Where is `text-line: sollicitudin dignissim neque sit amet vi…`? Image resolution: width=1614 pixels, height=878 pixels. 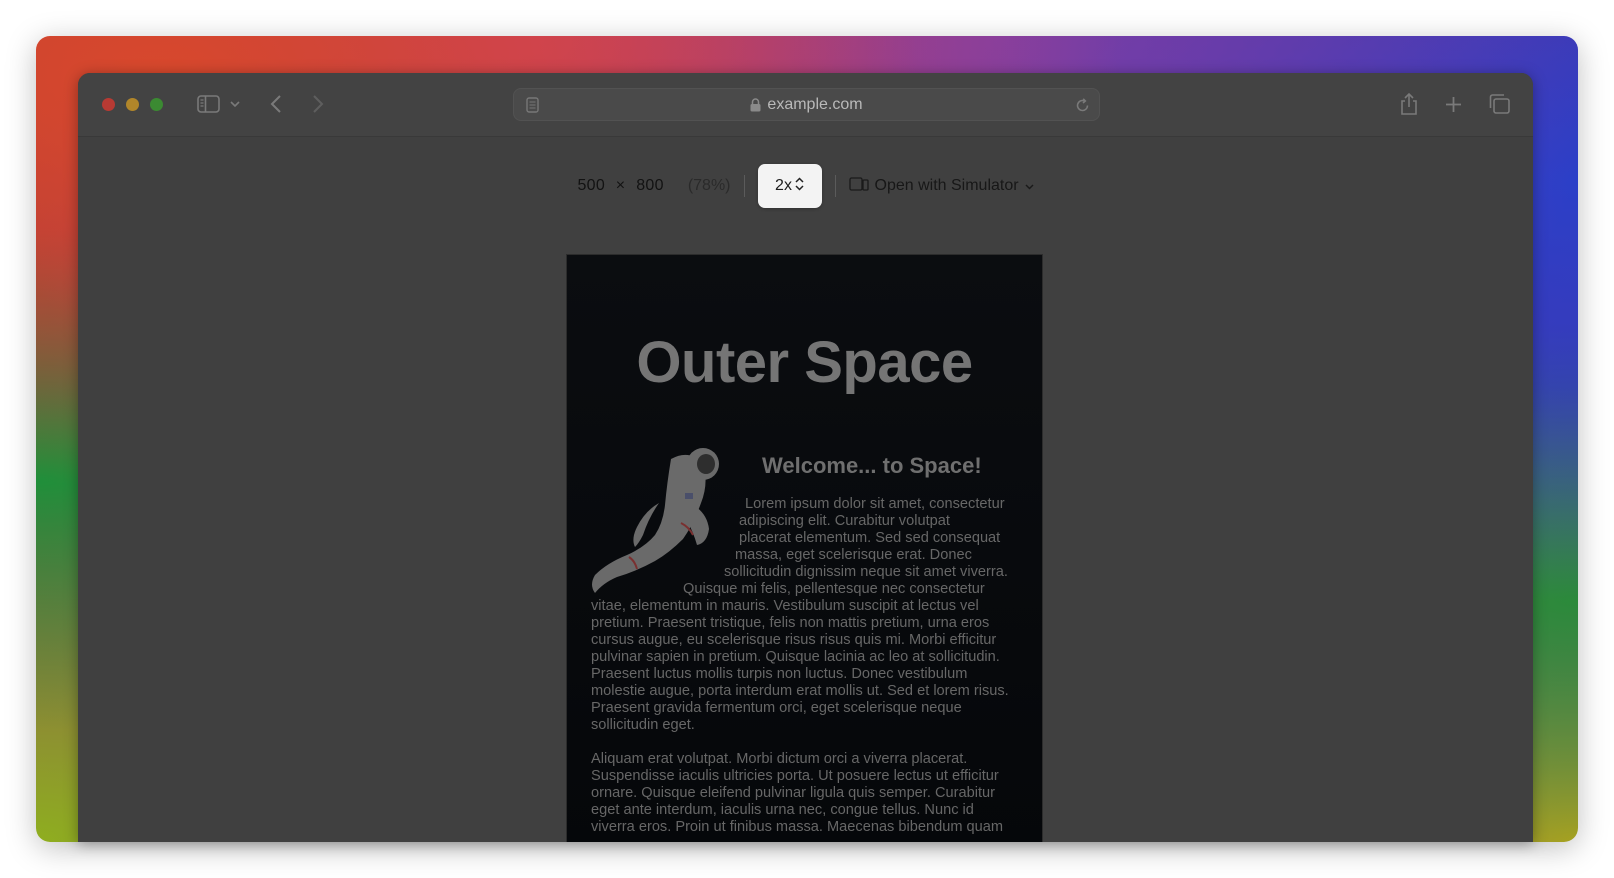
text-line: sollicitudin dignissim neque sit amet vi… is located at coordinates (866, 572).